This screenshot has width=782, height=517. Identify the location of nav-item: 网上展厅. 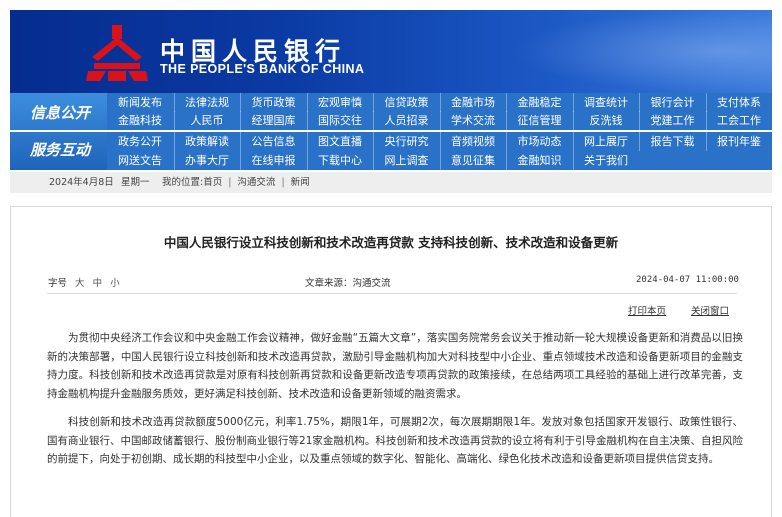
(605, 141).